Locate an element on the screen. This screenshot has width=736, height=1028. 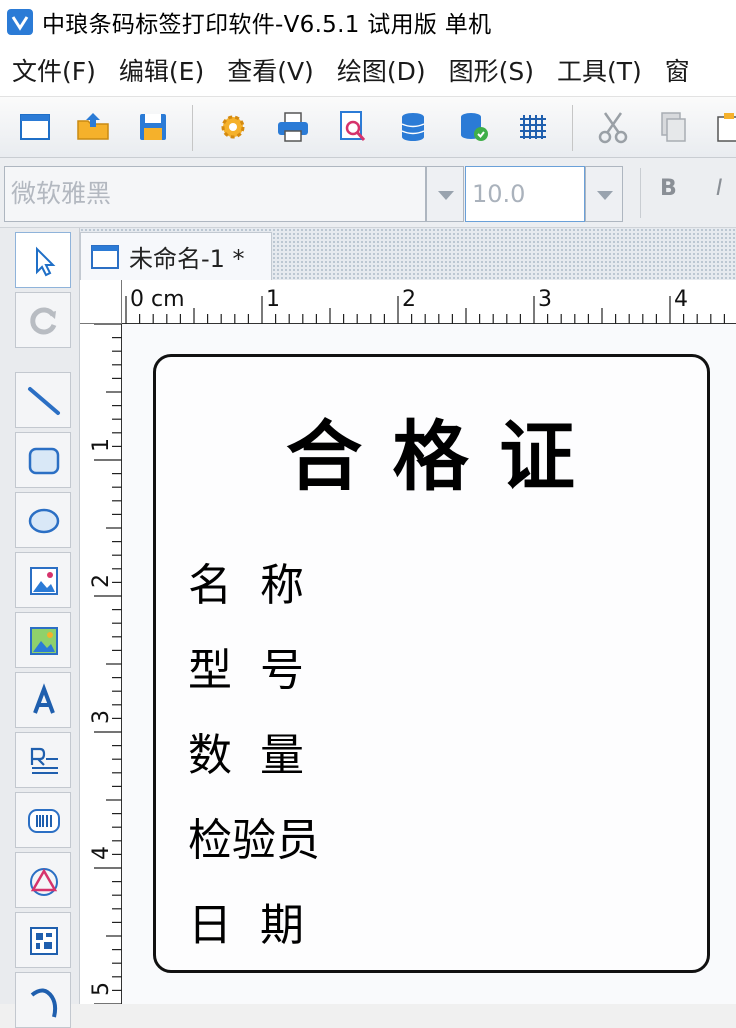
rounded-rectangle-icon is located at coordinates (44, 461).